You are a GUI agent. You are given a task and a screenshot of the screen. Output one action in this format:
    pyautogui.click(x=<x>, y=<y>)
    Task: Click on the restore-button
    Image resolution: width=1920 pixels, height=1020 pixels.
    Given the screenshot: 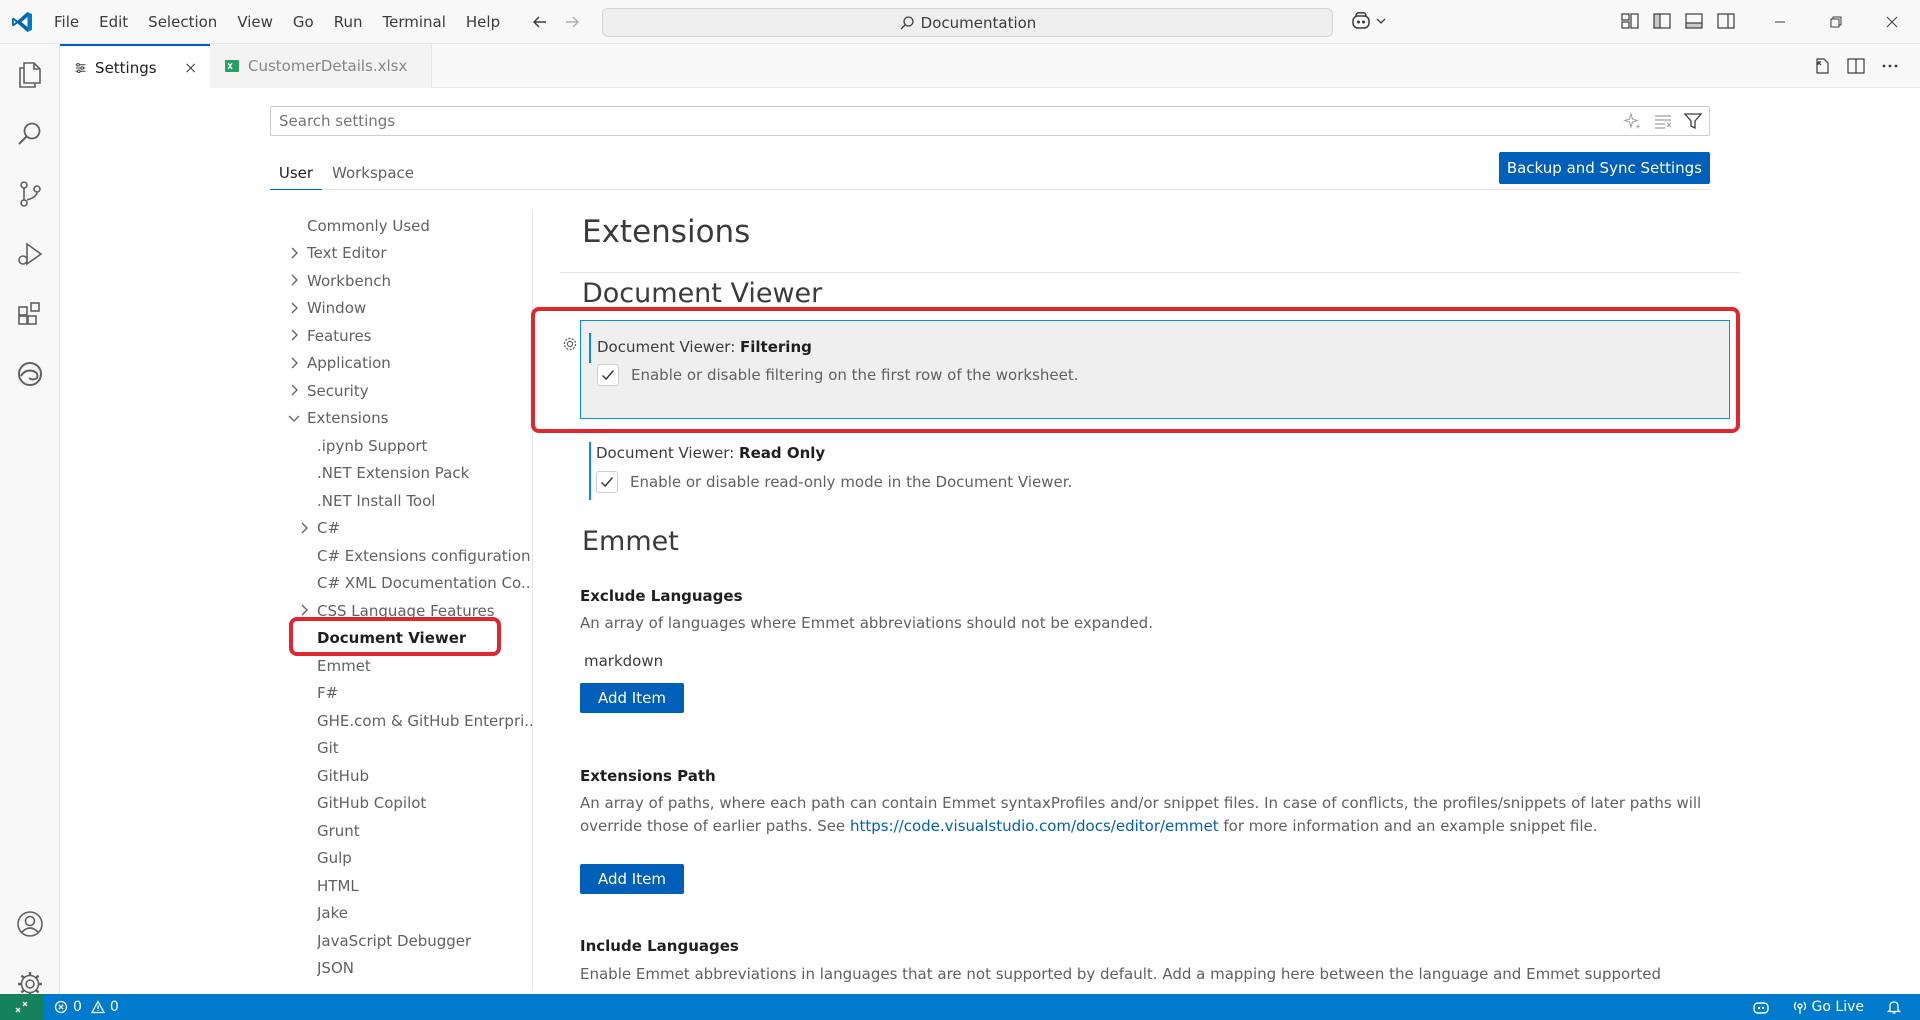 What is the action you would take?
    pyautogui.click(x=1836, y=22)
    